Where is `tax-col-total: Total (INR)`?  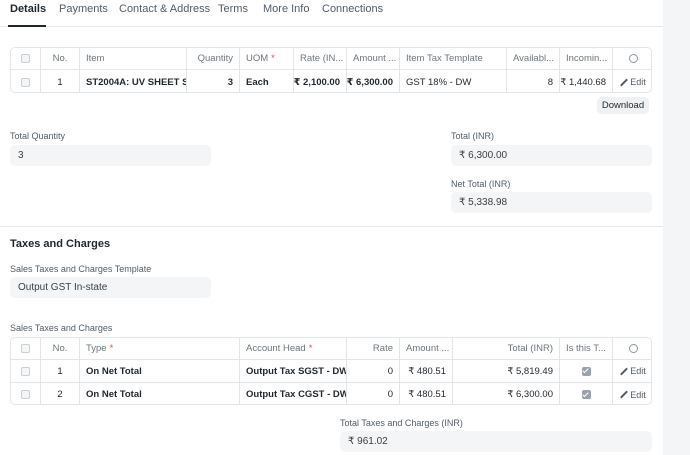
tax-col-total: Total (INR) is located at coordinates (506, 348).